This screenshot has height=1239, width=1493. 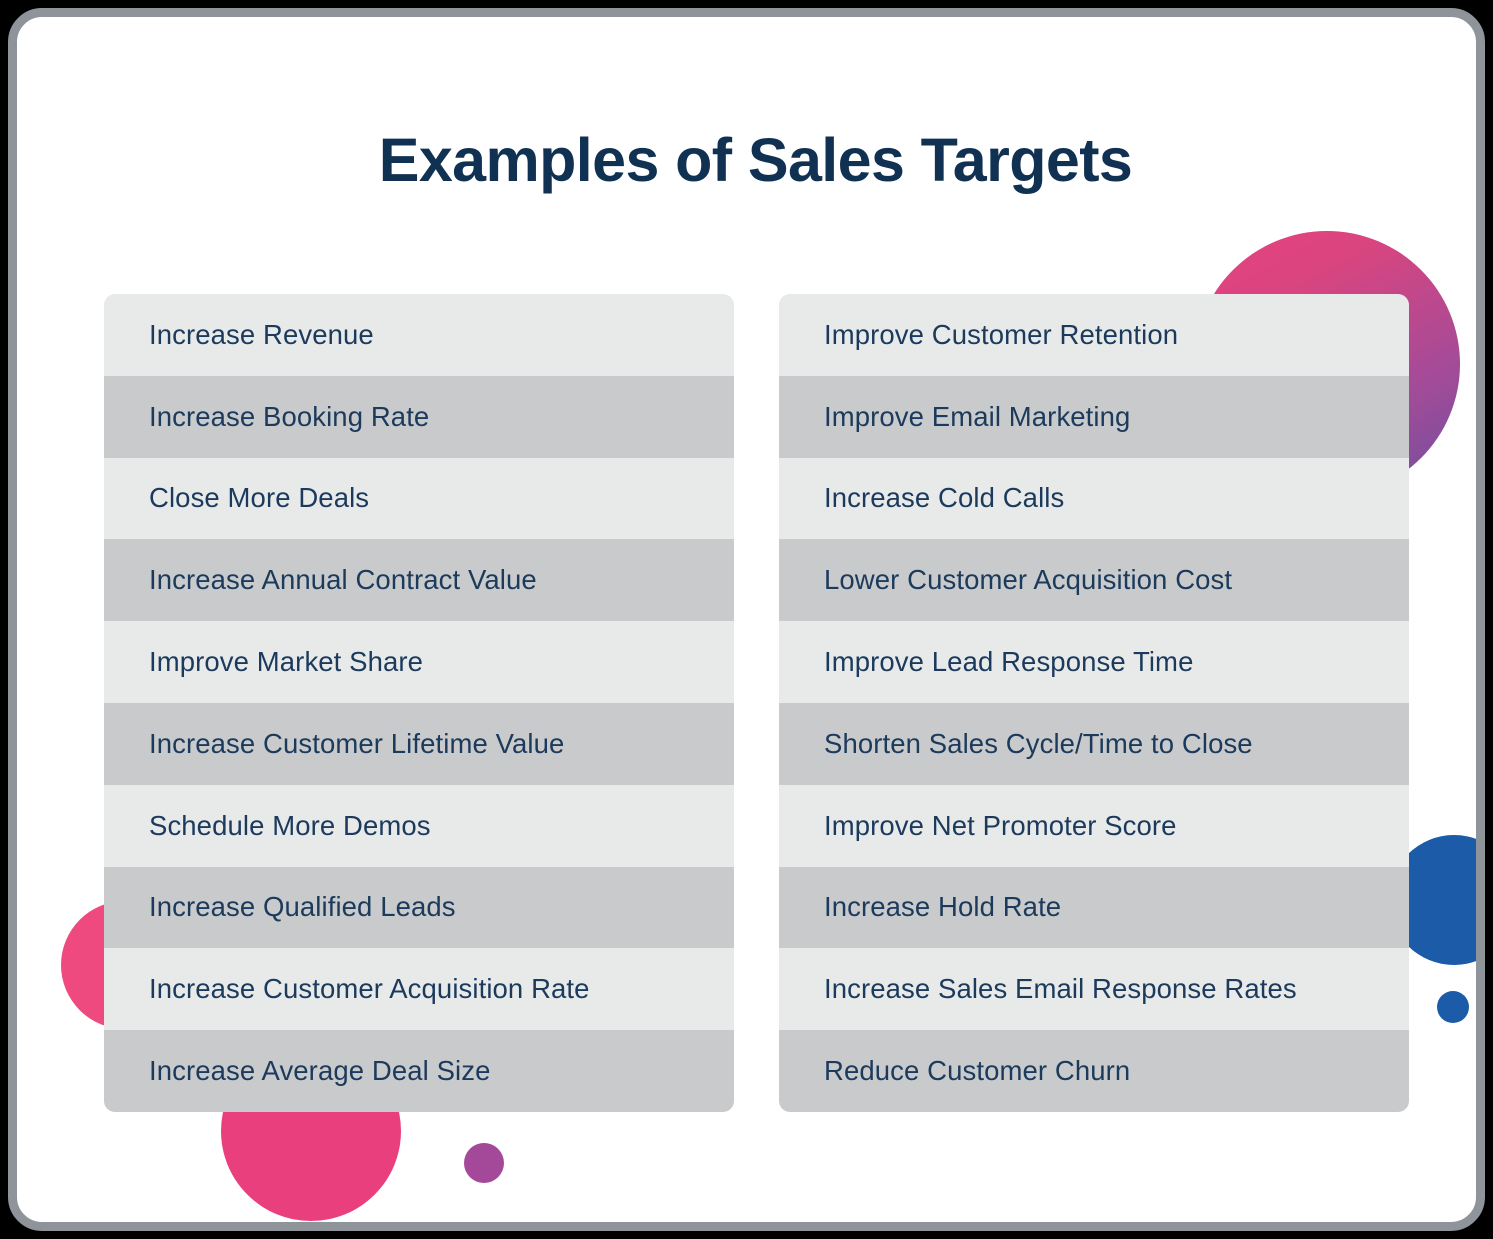 I want to click on list-item: Increase Cold Calls, so click(x=1094, y=498).